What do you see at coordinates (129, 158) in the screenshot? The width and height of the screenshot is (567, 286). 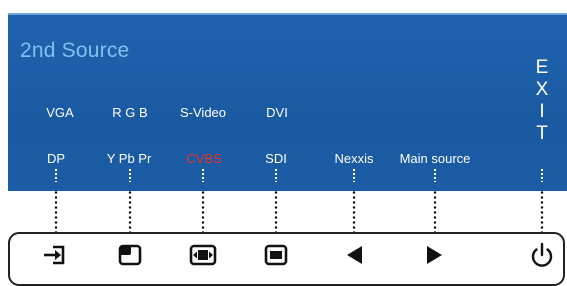 I see `option-ypbpr: Y Pb Pr` at bounding box center [129, 158].